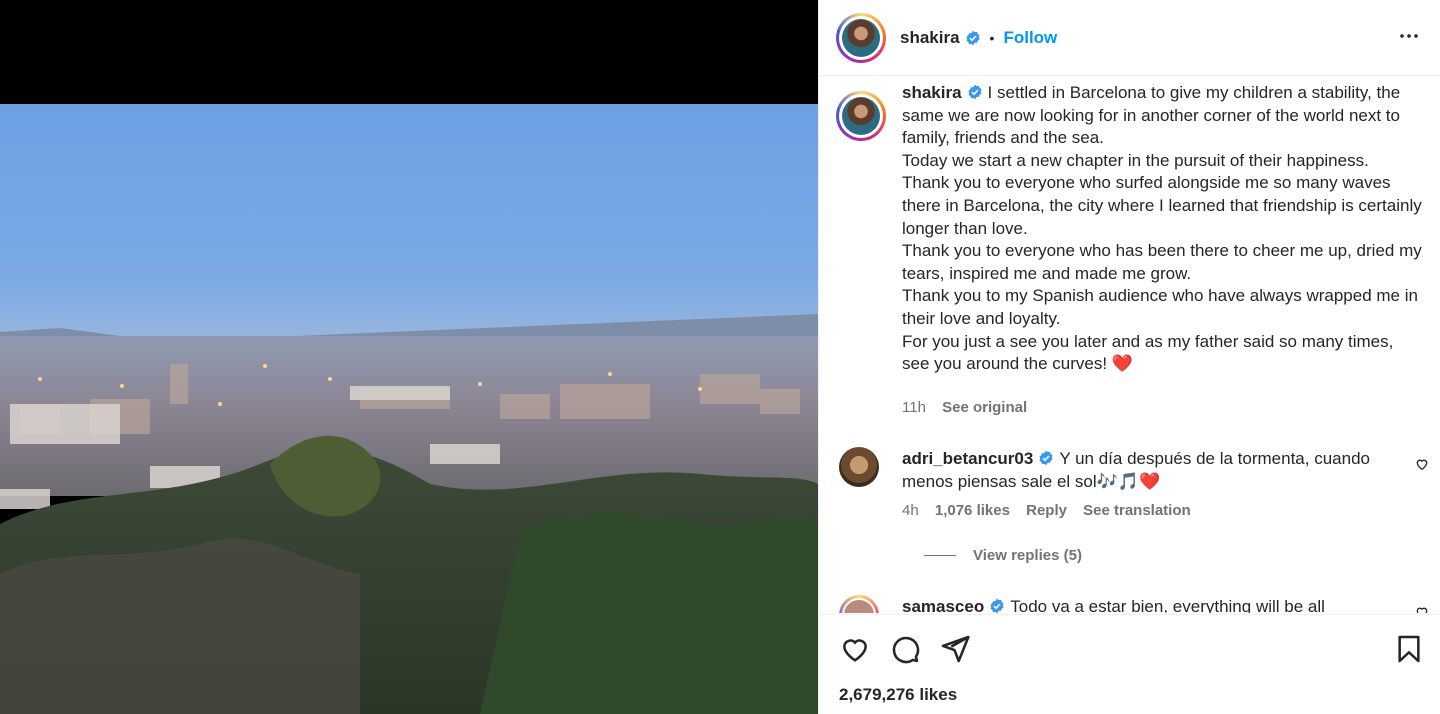 The height and width of the screenshot is (714, 1440). I want to click on view-replies-button: View replies (5), so click(1003, 555).